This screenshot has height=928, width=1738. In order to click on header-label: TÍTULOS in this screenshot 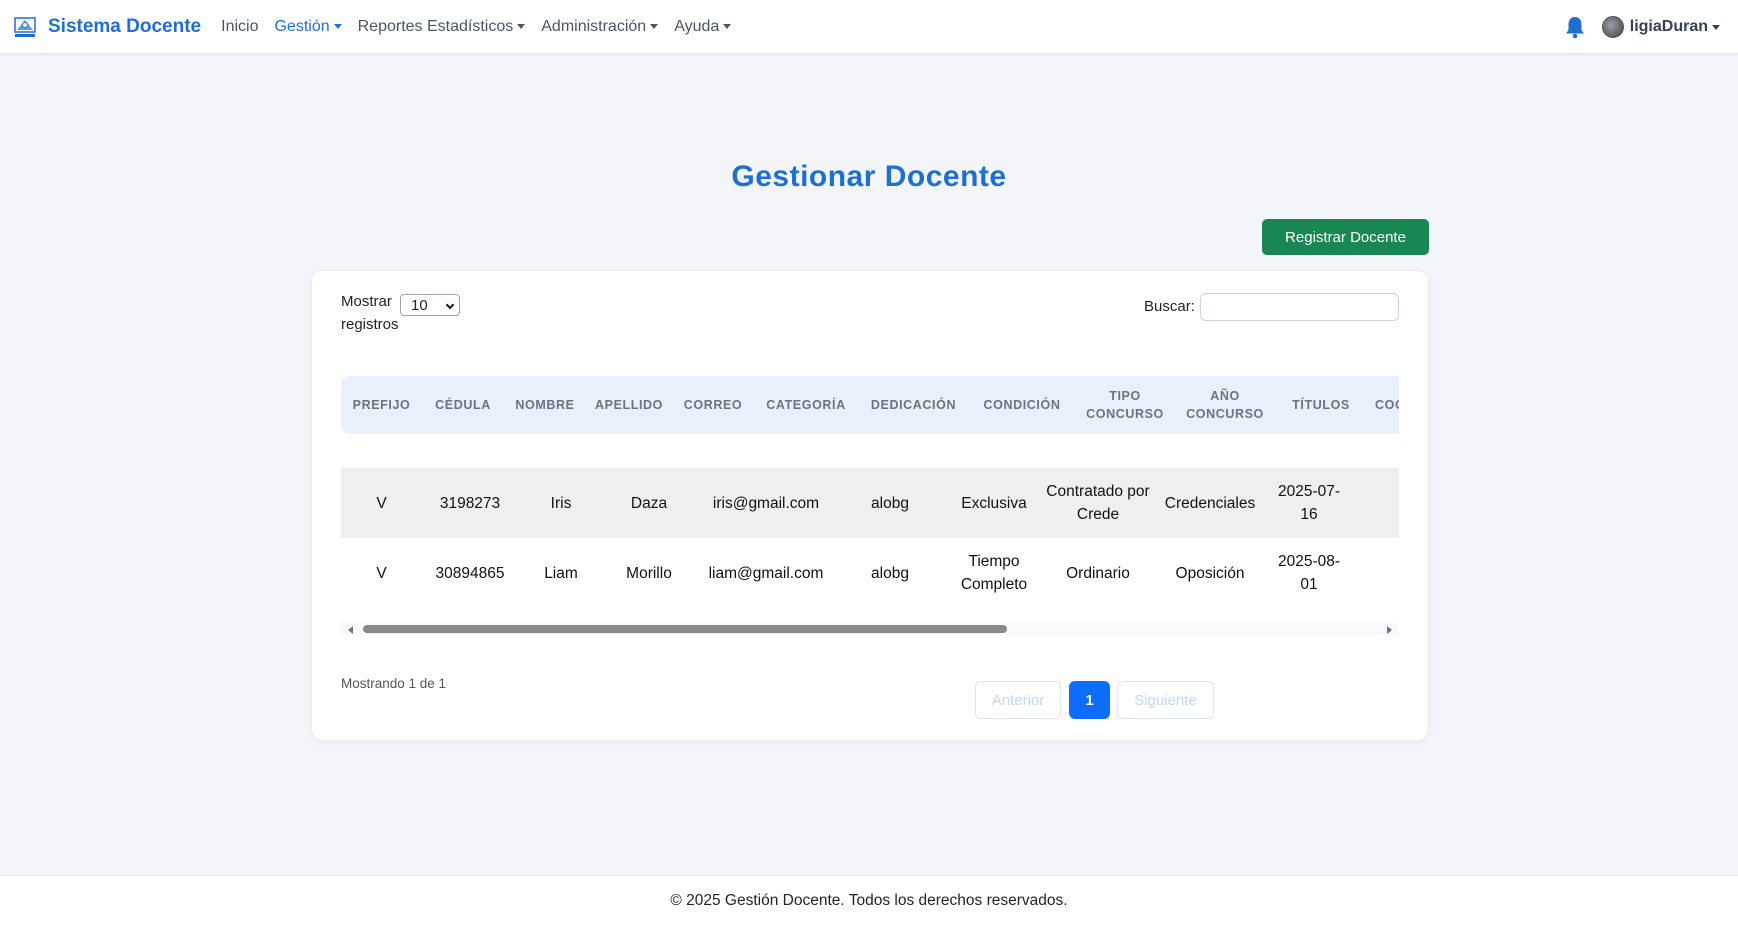, I will do `click(1321, 405)`.